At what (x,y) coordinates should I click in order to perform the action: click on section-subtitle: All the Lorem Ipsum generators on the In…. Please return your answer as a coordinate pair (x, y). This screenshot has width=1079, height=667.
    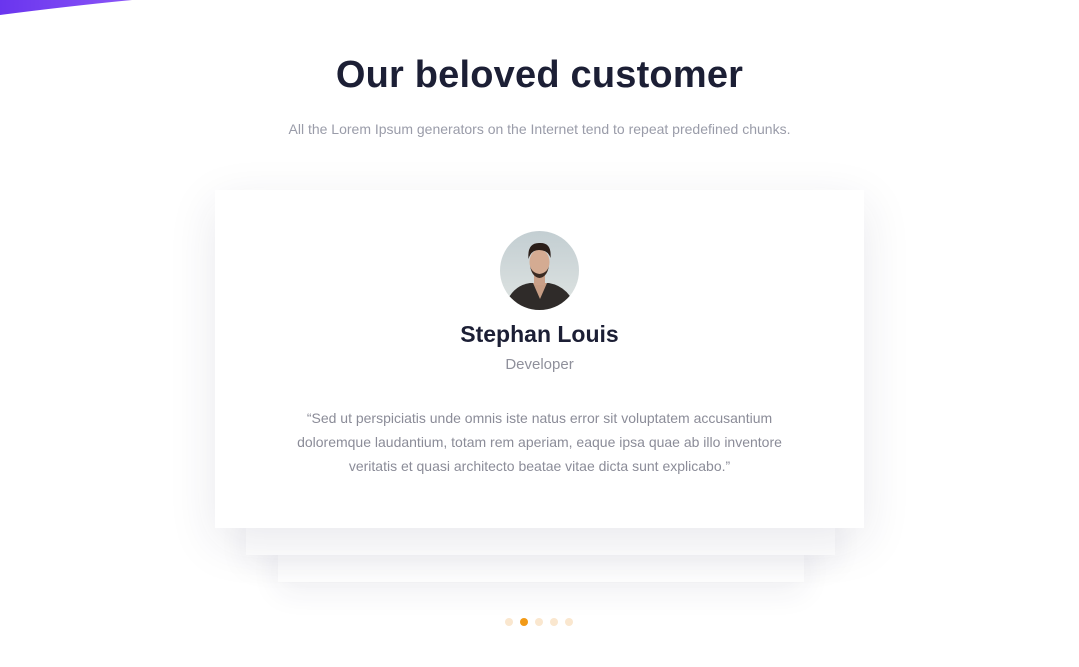
    Looking at the image, I should click on (539, 129).